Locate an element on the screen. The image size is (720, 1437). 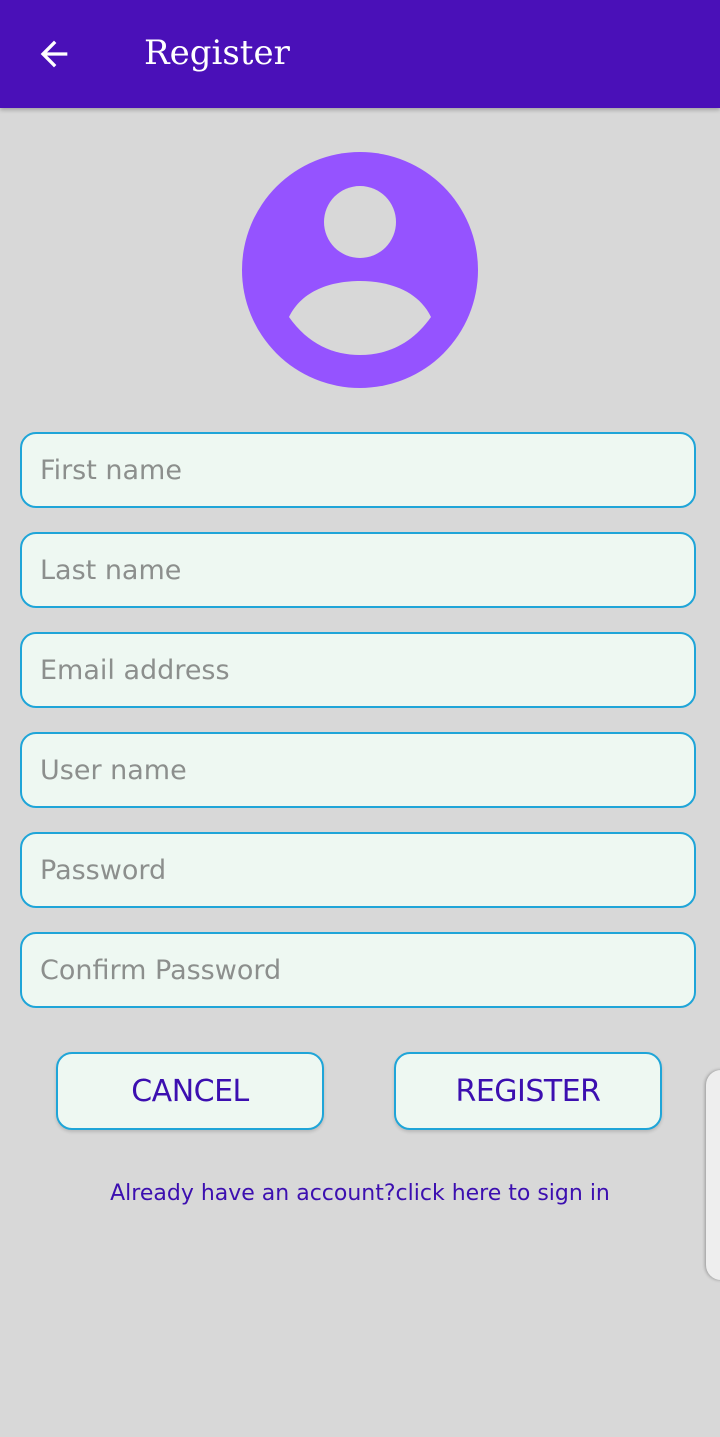
avatar is located at coordinates (360, 270).